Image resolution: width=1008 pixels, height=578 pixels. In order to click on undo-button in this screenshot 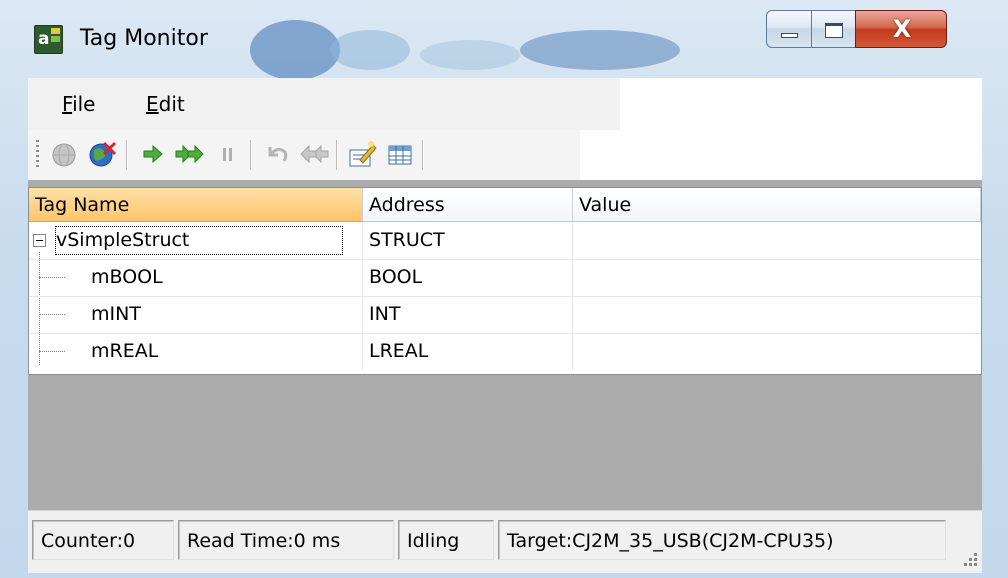, I will do `click(276, 154)`.